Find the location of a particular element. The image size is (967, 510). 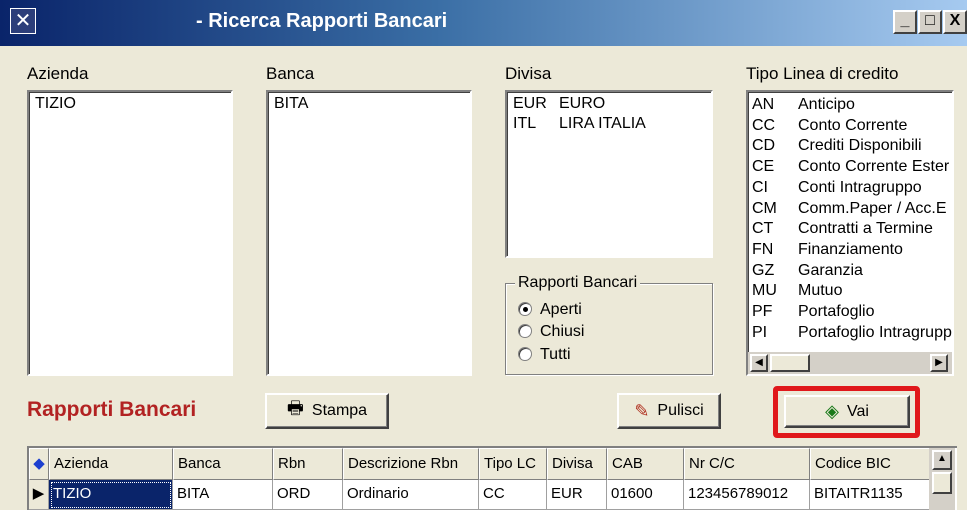

table-cell: TIZIO is located at coordinates (111, 495).